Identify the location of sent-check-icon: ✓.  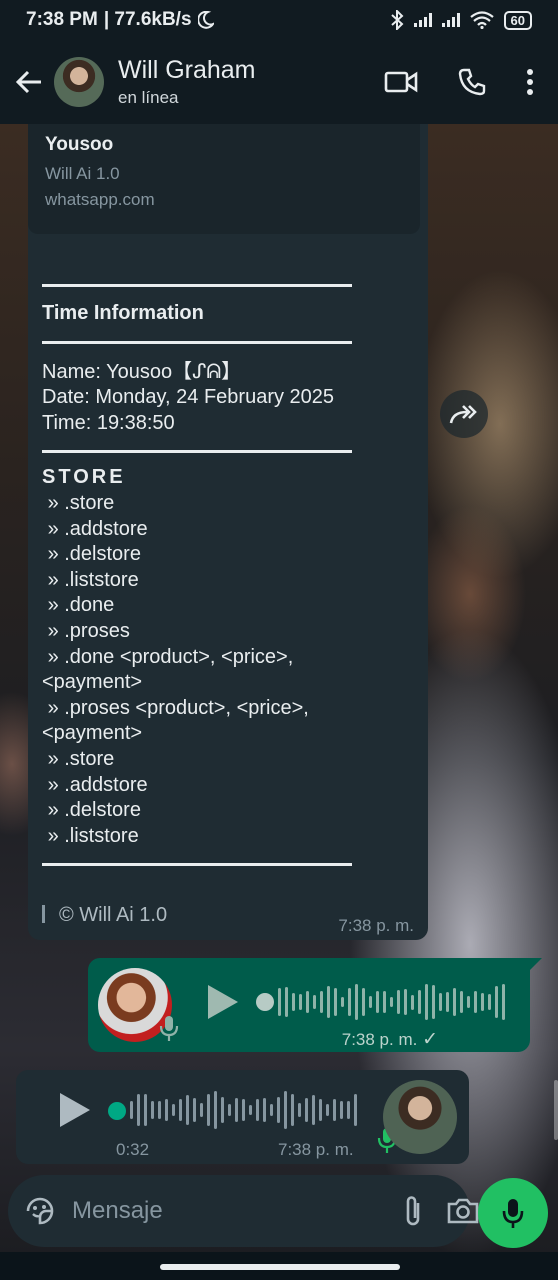
(430, 1039).